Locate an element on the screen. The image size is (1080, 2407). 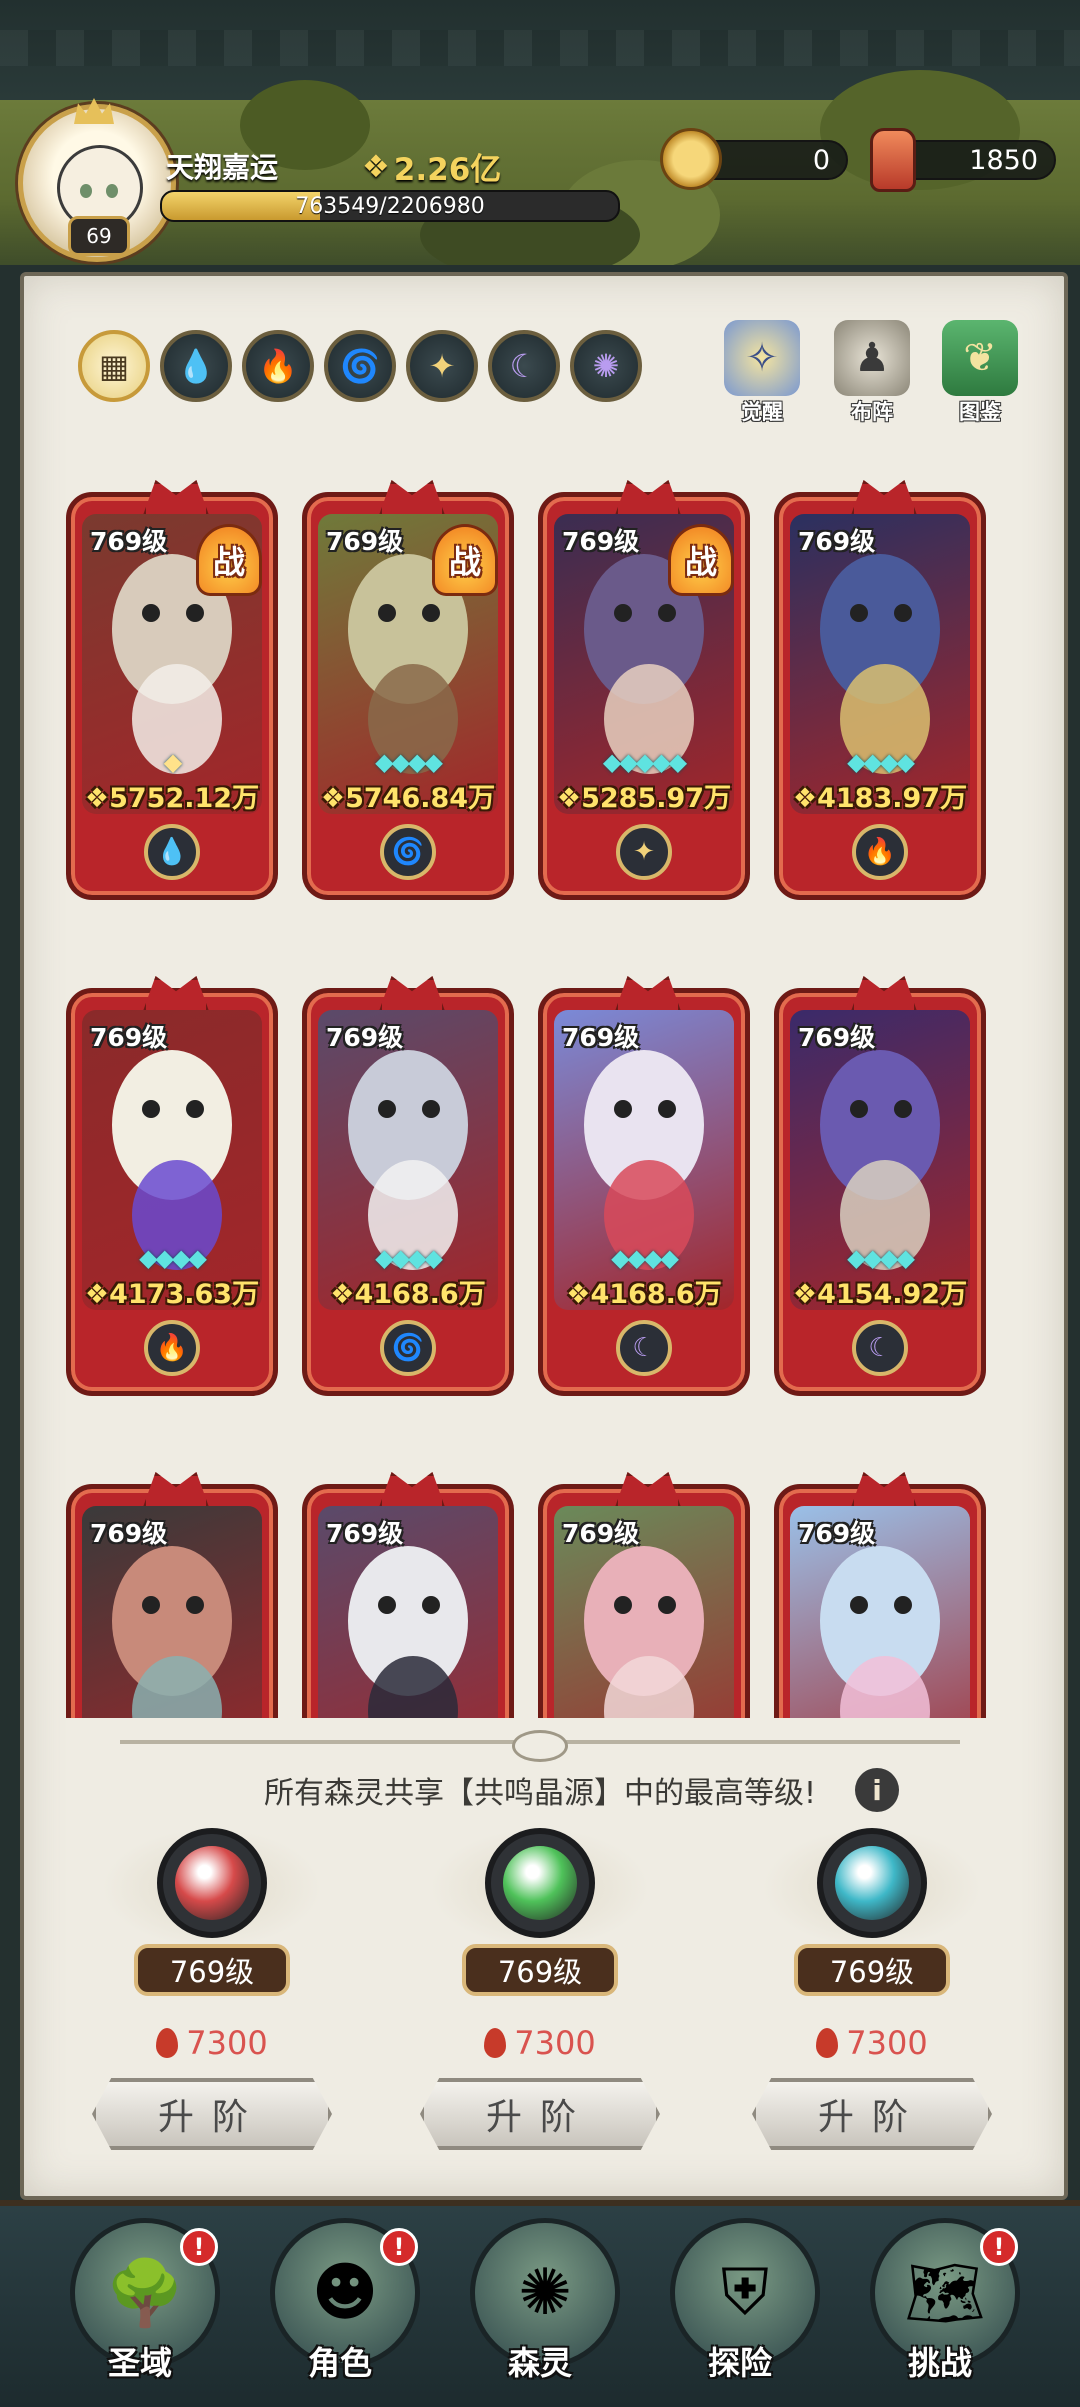
filter-wind: 🌀 is located at coordinates (360, 366).